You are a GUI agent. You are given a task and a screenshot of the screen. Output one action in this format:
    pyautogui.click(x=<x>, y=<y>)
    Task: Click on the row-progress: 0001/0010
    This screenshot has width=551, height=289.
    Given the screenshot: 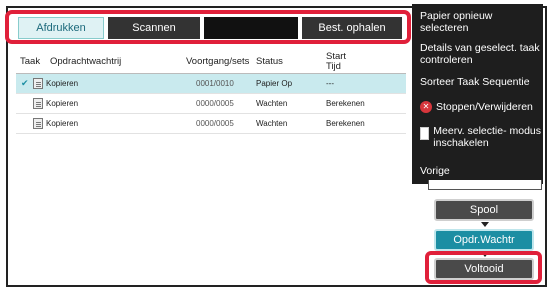 What is the action you would take?
    pyautogui.click(x=215, y=83)
    